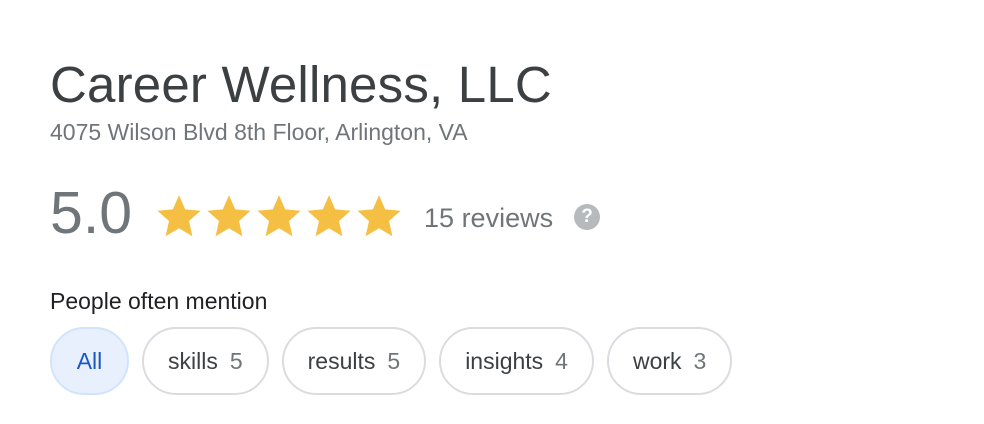 This screenshot has height=424, width=984. Describe the element at coordinates (341, 360) in the screenshot. I see `chip-label: results` at that location.